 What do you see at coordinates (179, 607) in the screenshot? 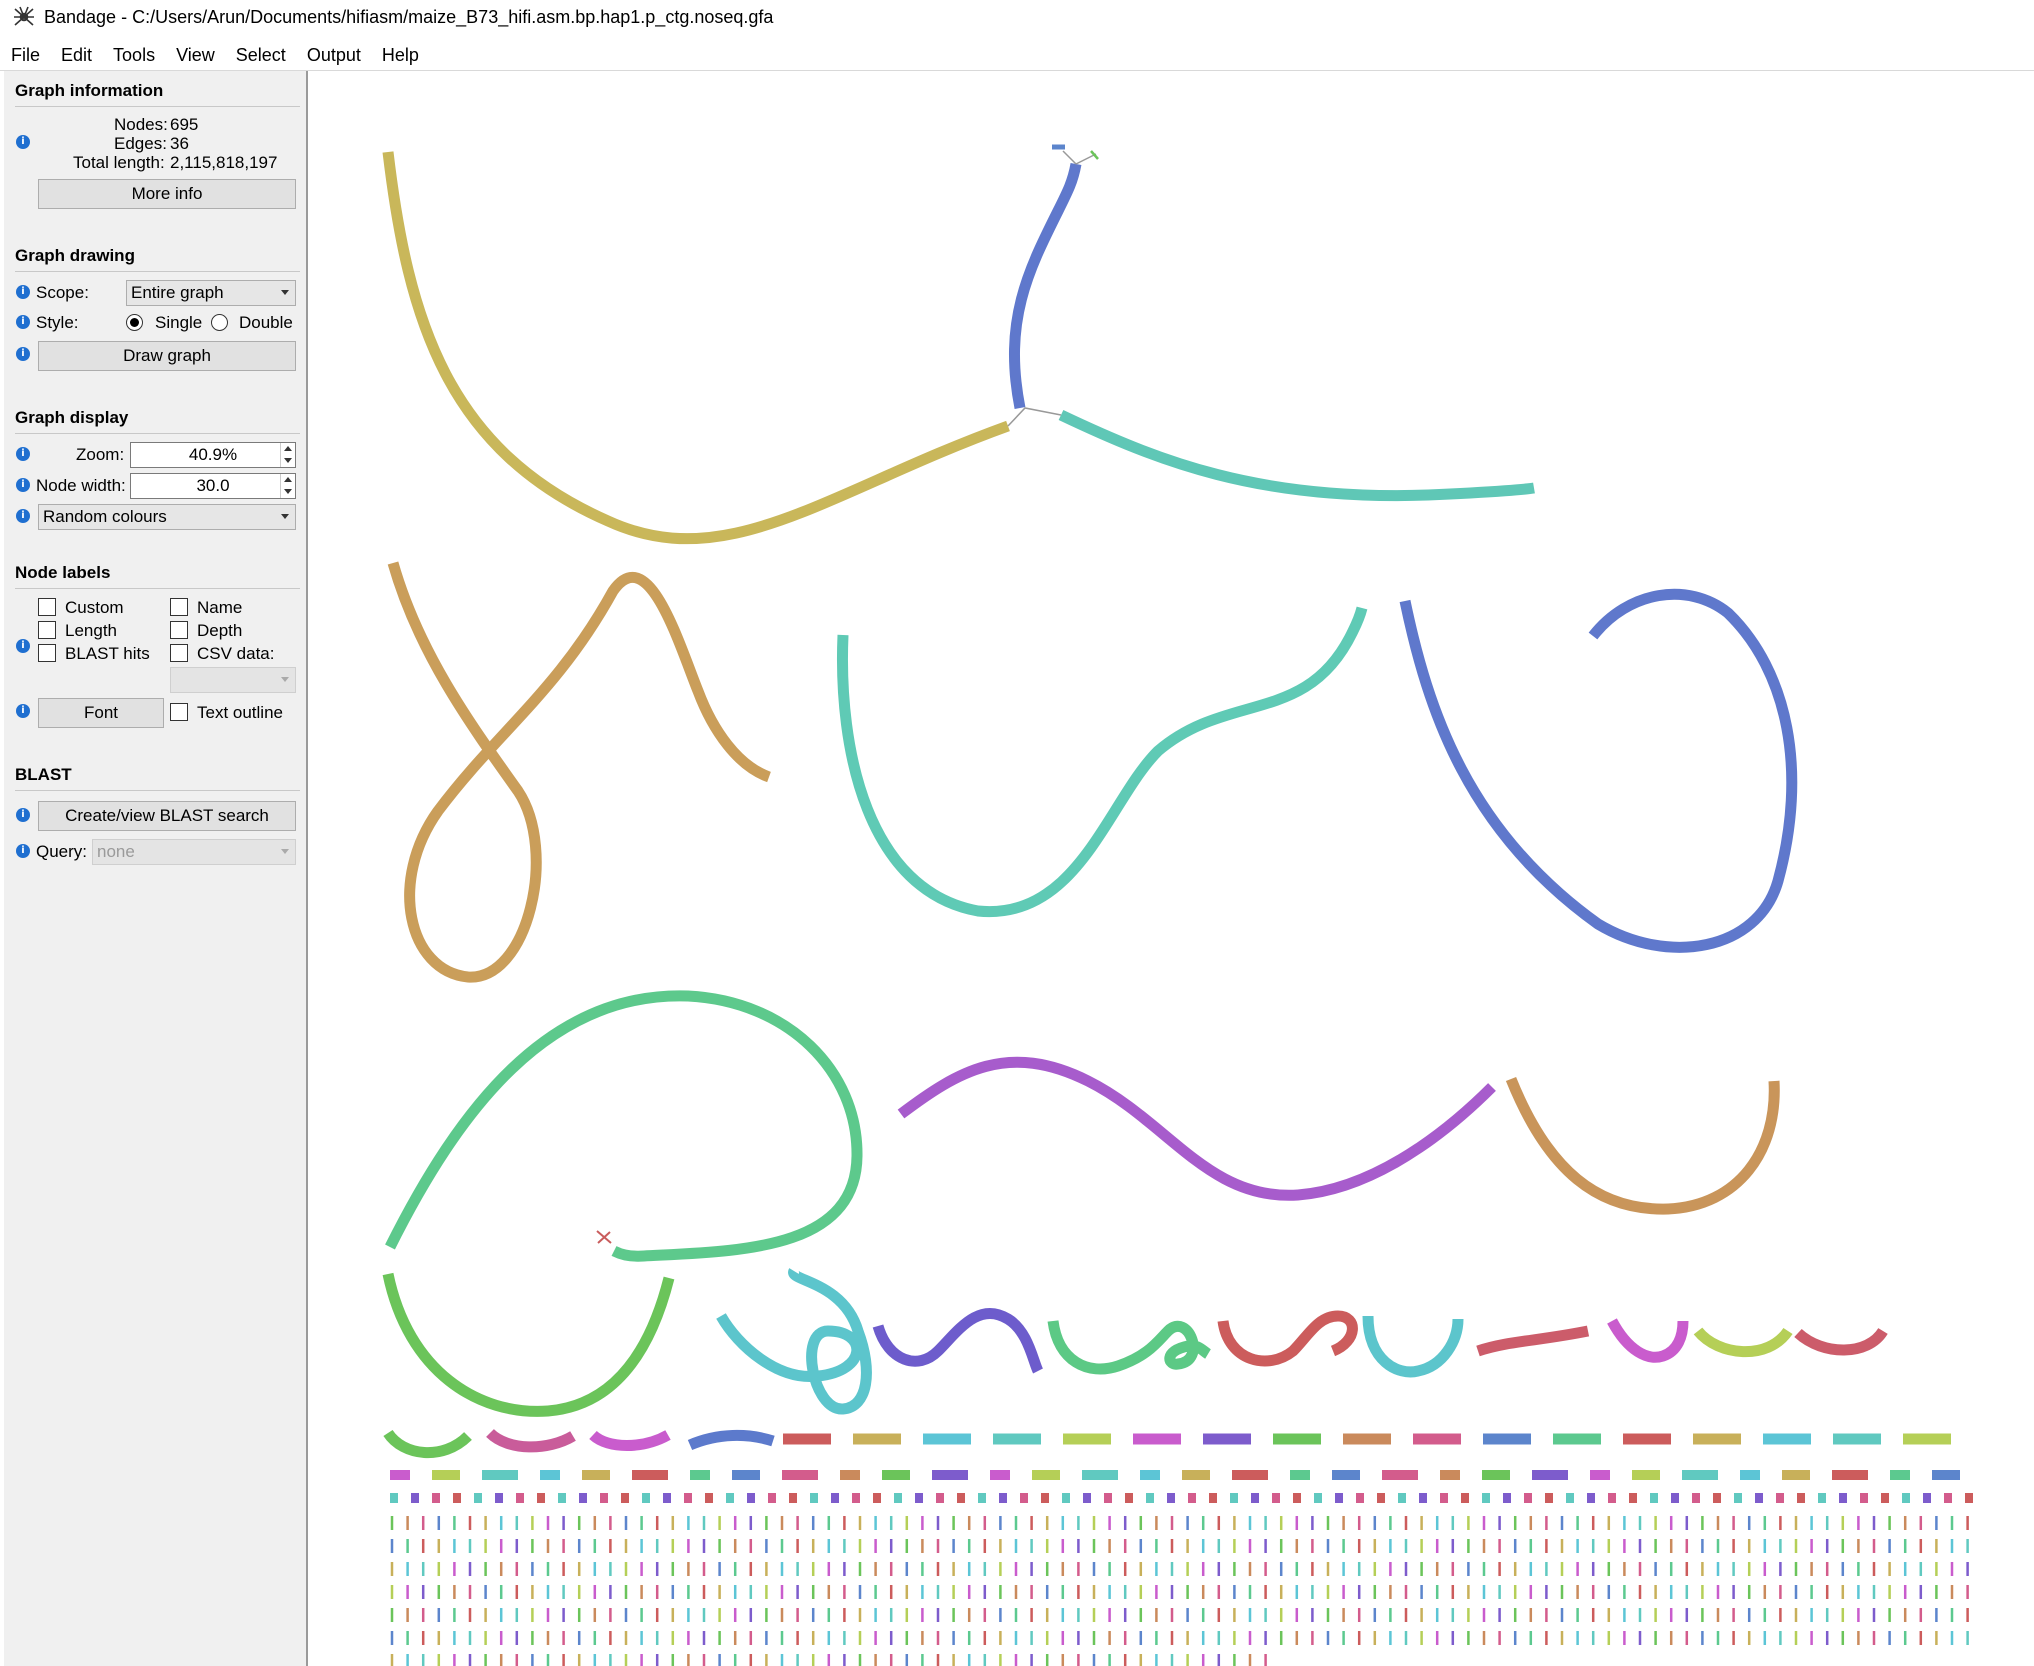
I see `name-checkbox` at bounding box center [179, 607].